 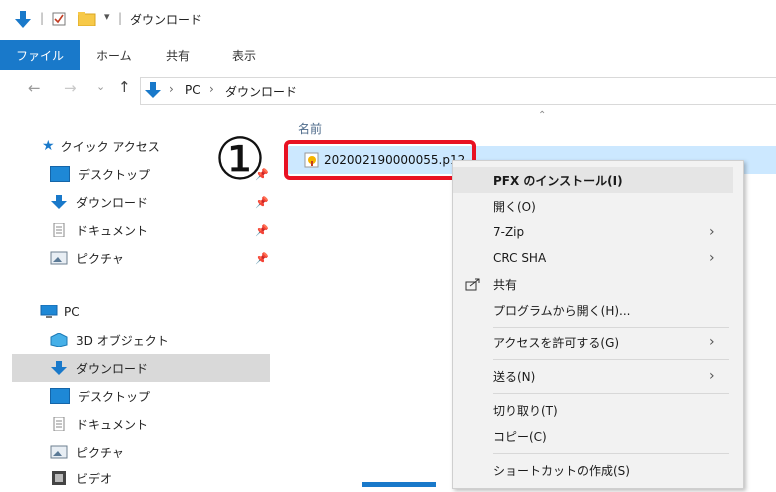 What do you see at coordinates (593, 284) in the screenshot?
I see `menu-item-share: 共有` at bounding box center [593, 284].